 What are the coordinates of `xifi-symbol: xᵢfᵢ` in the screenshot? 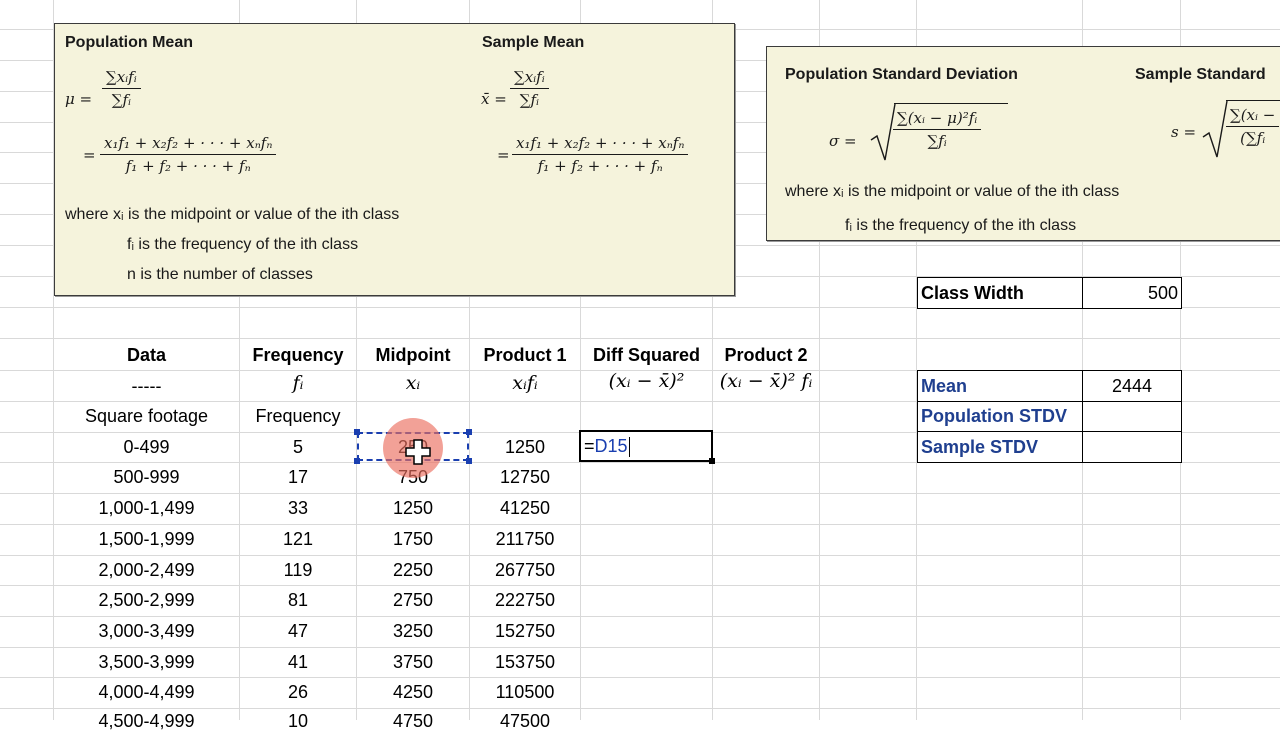 It's located at (525, 383).